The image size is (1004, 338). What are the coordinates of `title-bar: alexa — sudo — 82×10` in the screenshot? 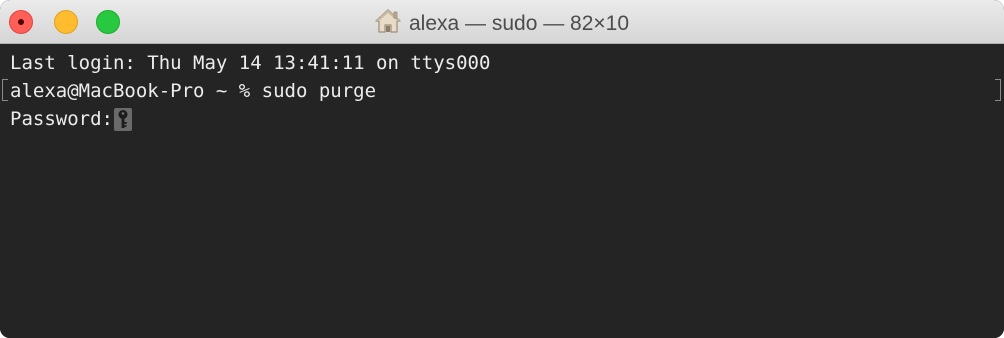 It's located at (502, 22).